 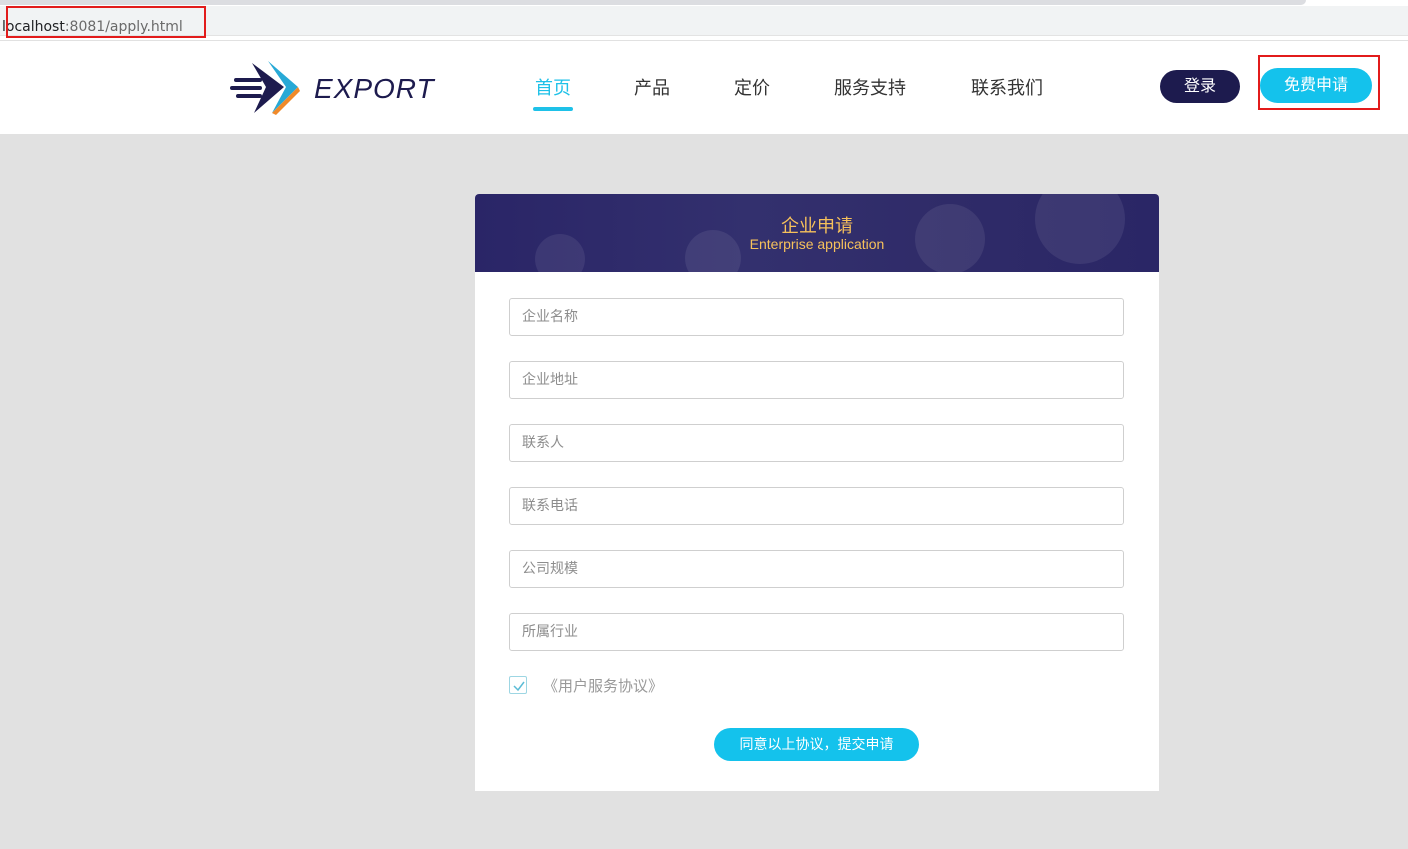 I want to click on url-text: localhost:8081/apply.html, so click(x=92, y=27).